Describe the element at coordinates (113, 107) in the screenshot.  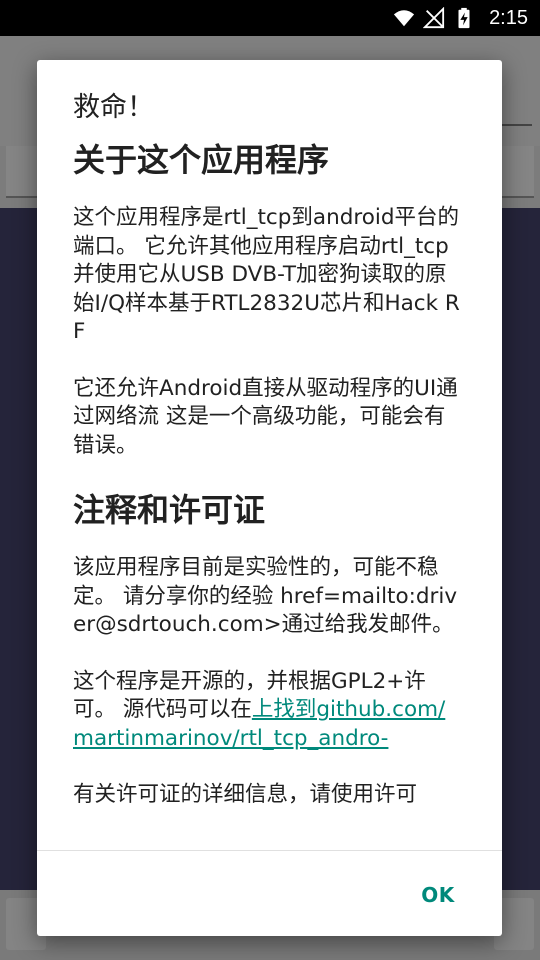
I see `dialog-title: 救命！` at that location.